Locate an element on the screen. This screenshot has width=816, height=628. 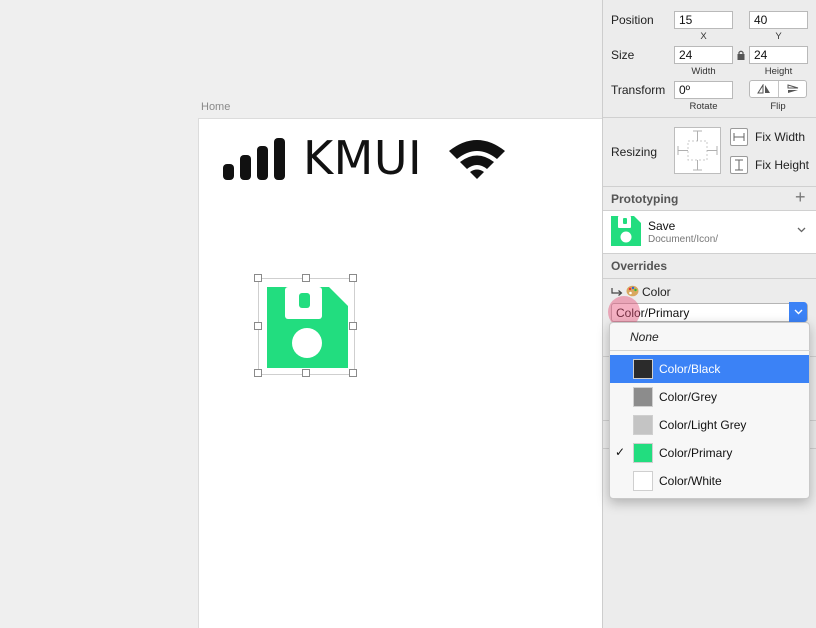
fix-width-icon is located at coordinates (739, 137).